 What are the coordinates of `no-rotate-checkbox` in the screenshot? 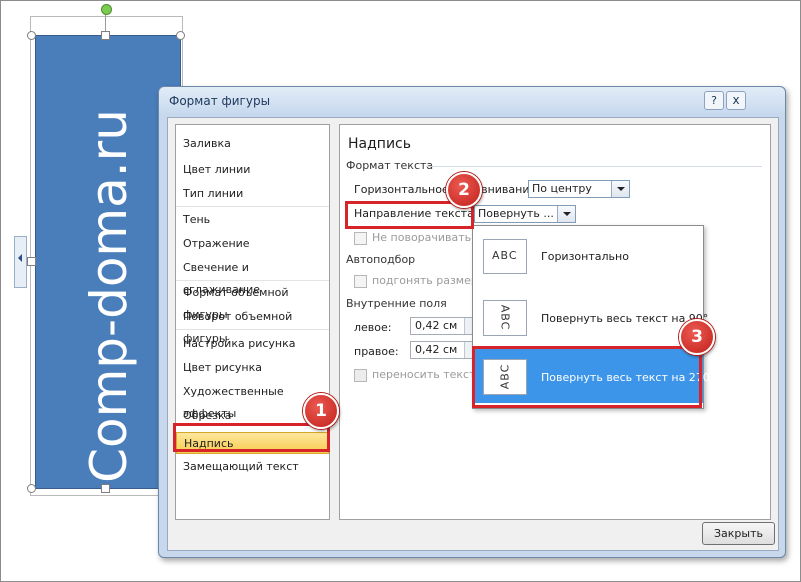 It's located at (360, 238).